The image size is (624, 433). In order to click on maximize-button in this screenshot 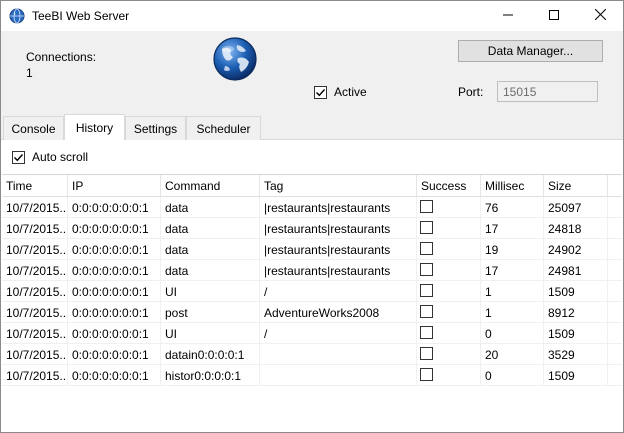, I will do `click(554, 16)`.